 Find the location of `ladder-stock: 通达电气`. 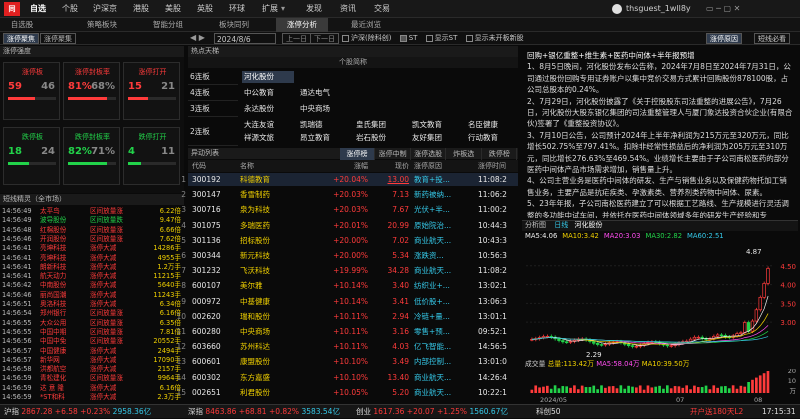

ladder-stock: 通达电气 is located at coordinates (324, 93).